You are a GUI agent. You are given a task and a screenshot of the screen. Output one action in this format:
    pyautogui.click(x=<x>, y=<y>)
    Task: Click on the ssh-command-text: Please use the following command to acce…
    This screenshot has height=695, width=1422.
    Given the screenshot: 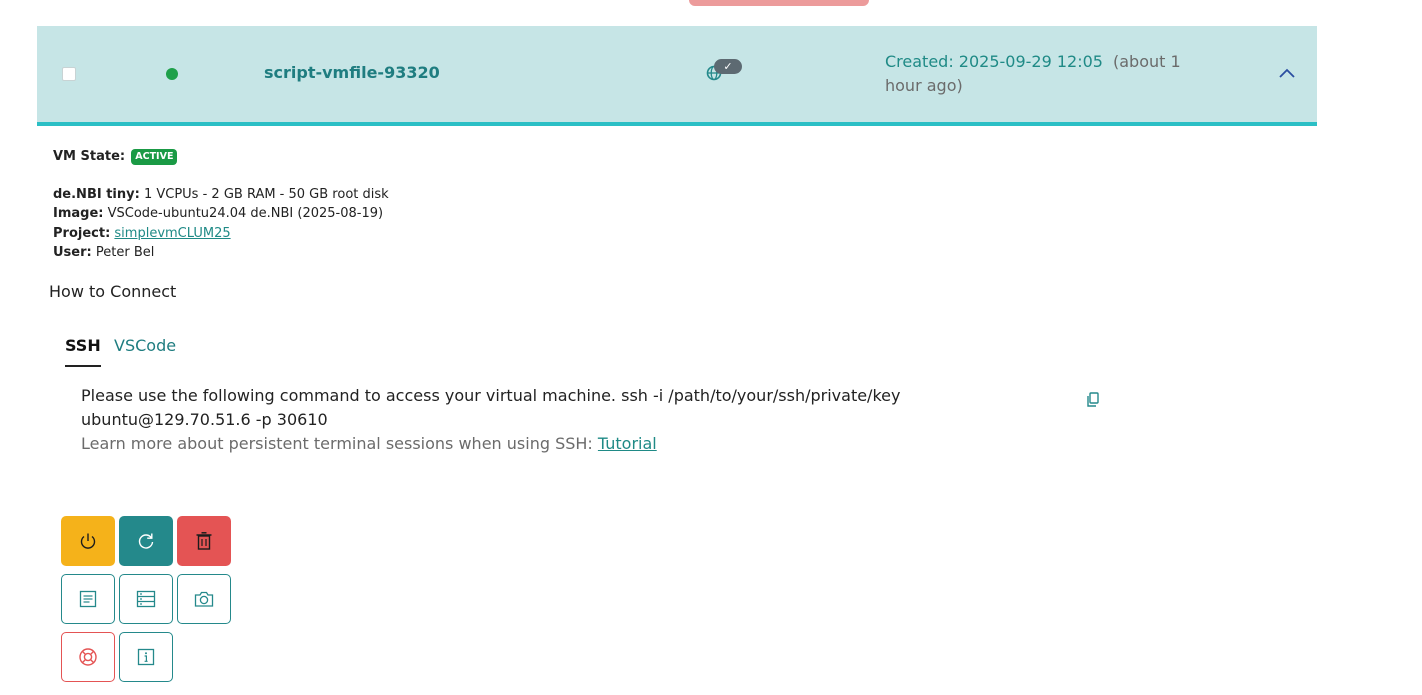 What is the action you would take?
    pyautogui.click(x=491, y=407)
    